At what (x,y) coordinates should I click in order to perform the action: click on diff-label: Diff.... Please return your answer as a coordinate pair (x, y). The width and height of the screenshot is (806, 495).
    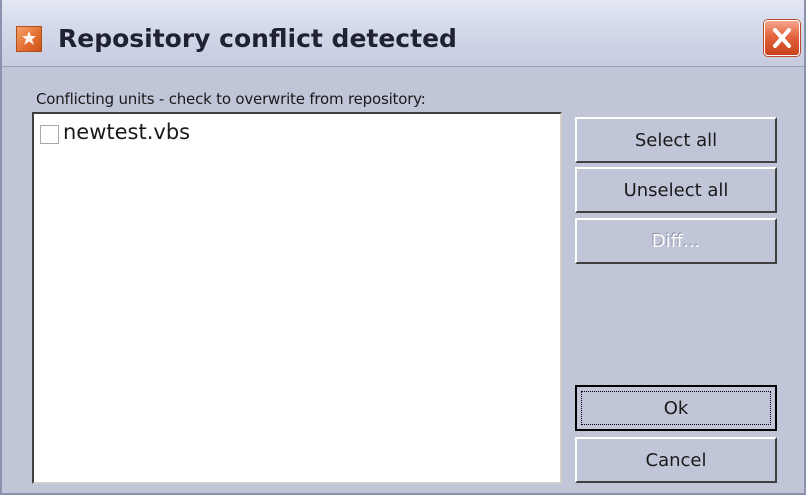
    Looking at the image, I should click on (676, 241).